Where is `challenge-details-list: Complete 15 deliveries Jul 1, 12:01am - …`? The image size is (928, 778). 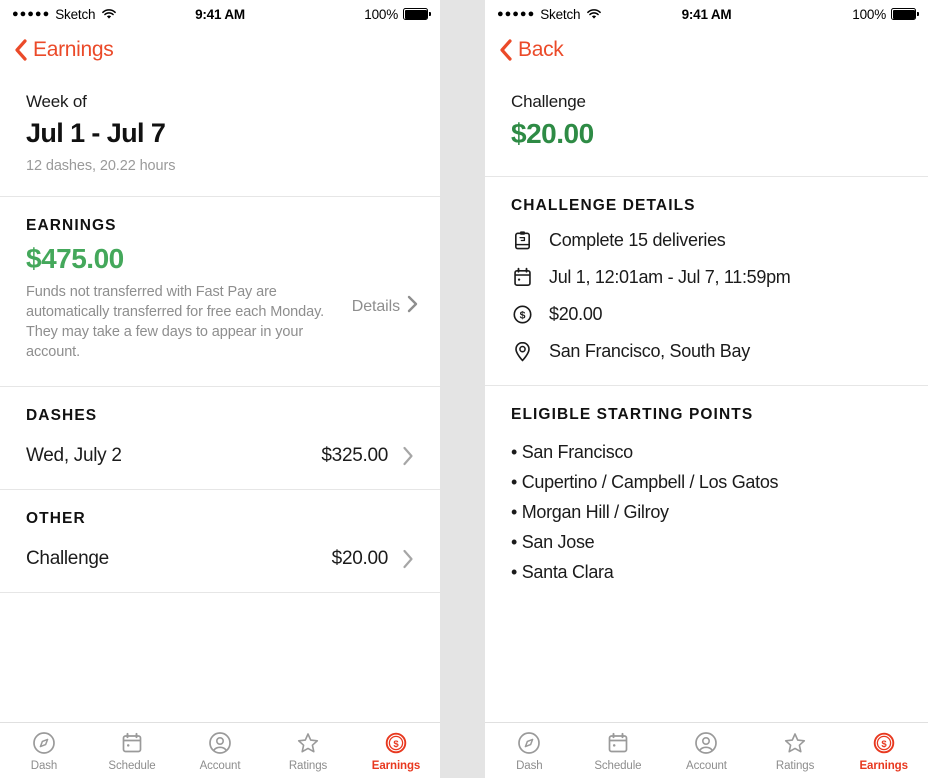 challenge-details-list: Complete 15 deliveries Jul 1, 12:01am - … is located at coordinates (706, 296).